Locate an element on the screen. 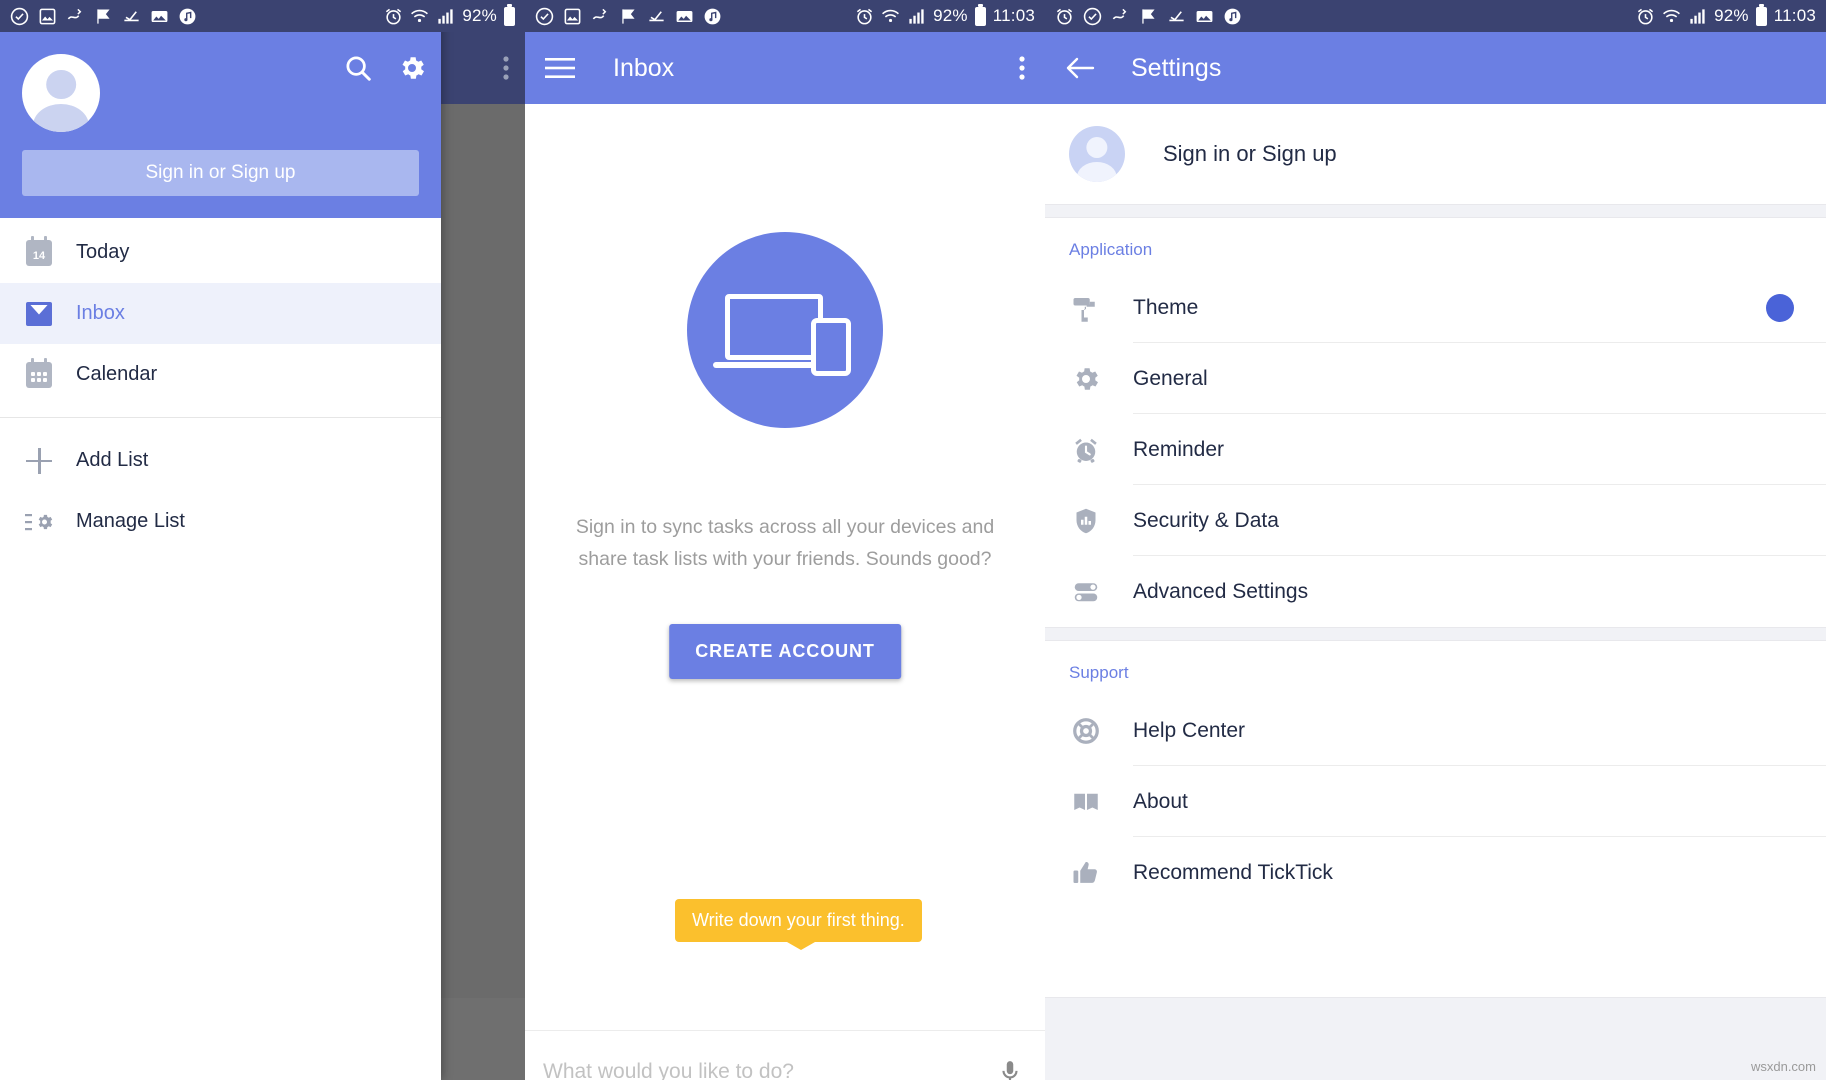 Image resolution: width=1826 pixels, height=1080 pixels. sidebar-item-label: Manage List is located at coordinates (130, 521).